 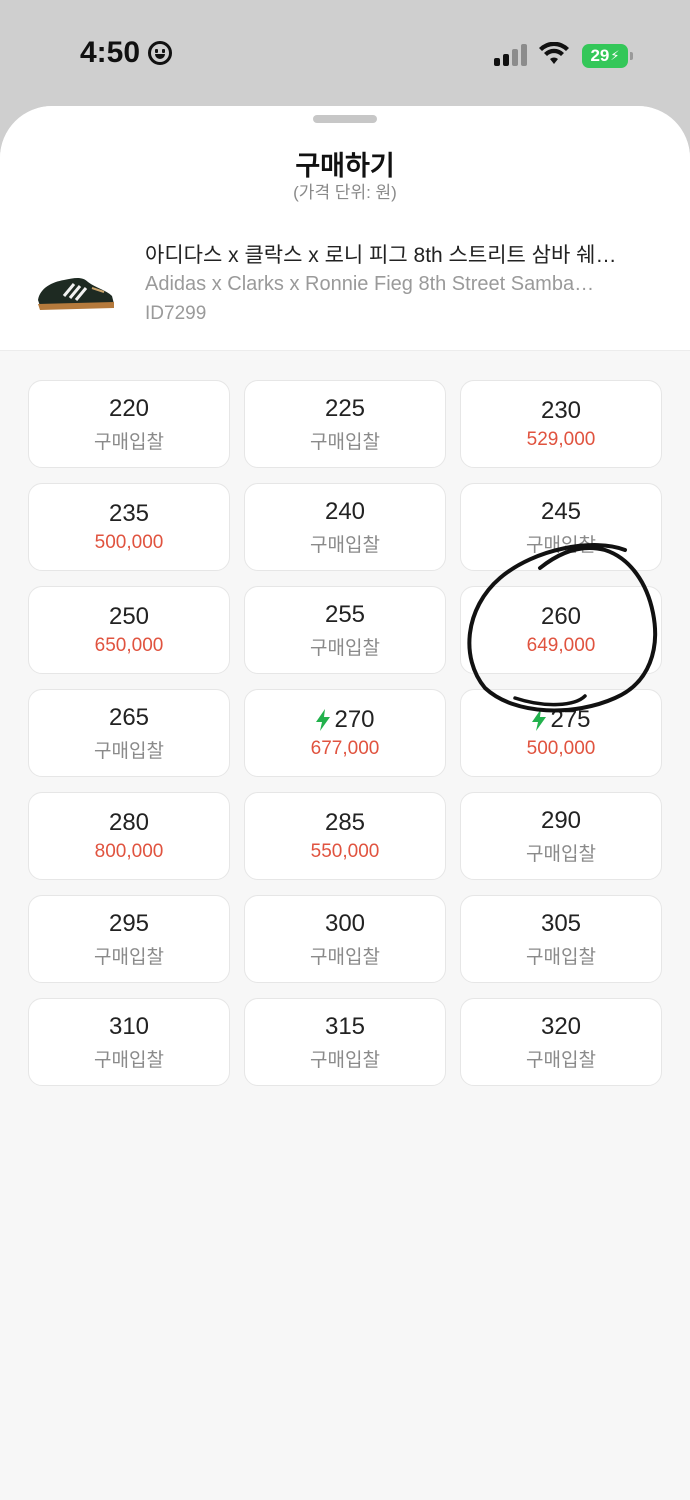 I want to click on size-option-235: 235 500,000, so click(x=129, y=527).